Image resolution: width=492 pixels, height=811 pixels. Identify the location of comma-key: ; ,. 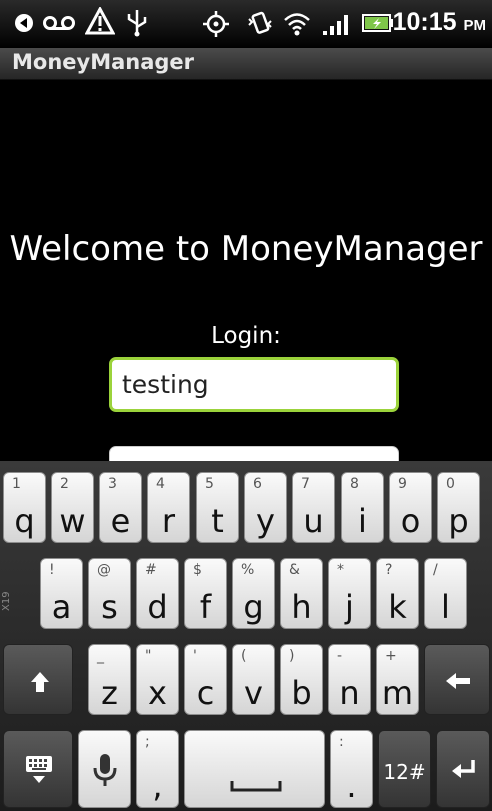
(157, 769).